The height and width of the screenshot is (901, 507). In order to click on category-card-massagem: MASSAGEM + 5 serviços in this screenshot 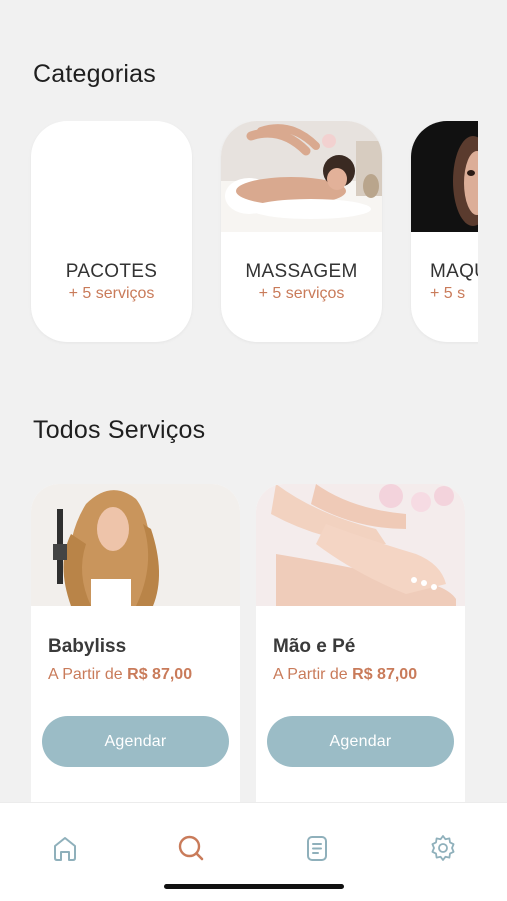, I will do `click(301, 231)`.